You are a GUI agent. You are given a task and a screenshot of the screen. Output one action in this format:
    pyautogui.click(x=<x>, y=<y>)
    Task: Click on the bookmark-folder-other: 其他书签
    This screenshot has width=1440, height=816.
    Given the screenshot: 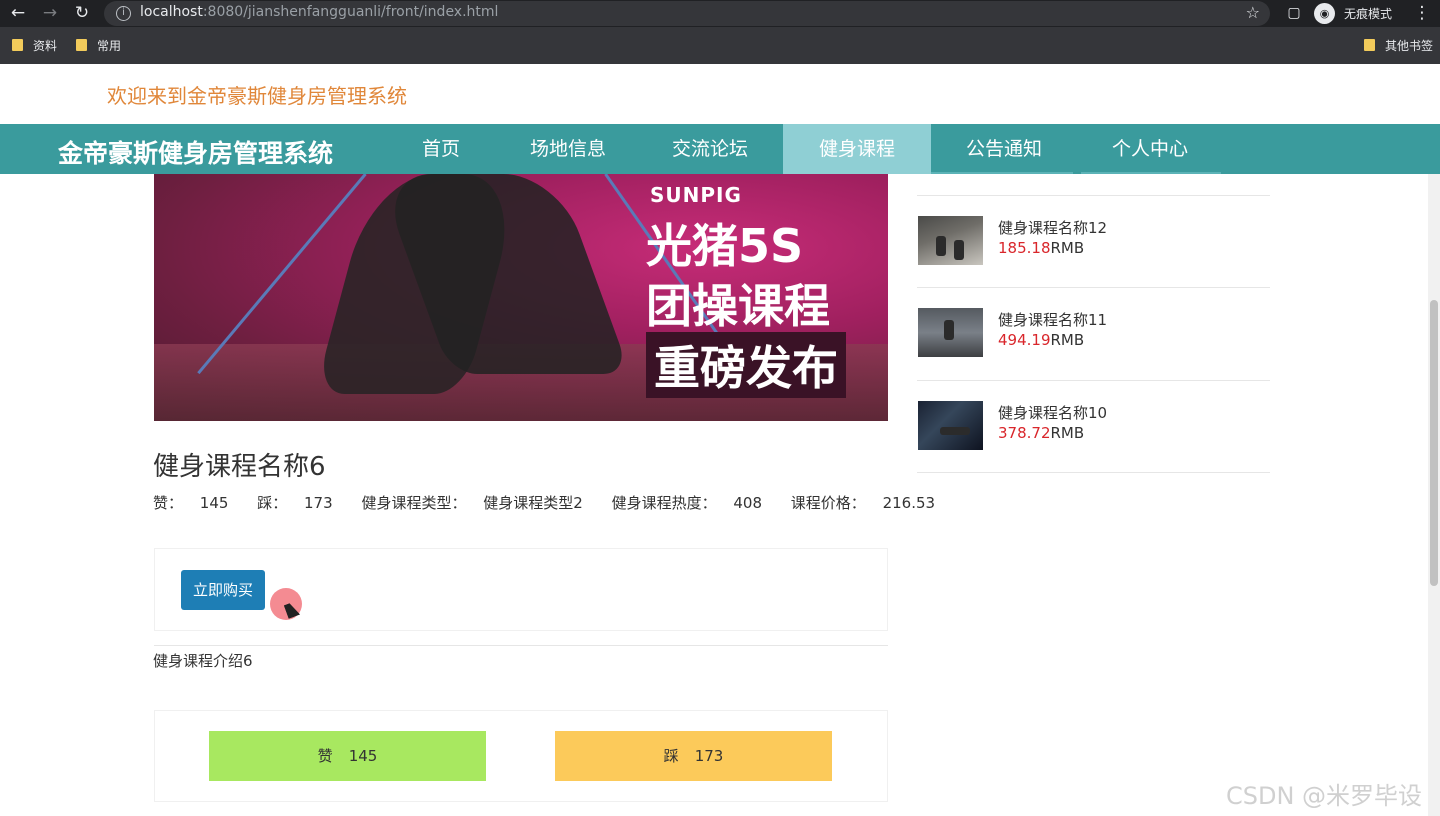 What is the action you would take?
    pyautogui.click(x=1398, y=46)
    